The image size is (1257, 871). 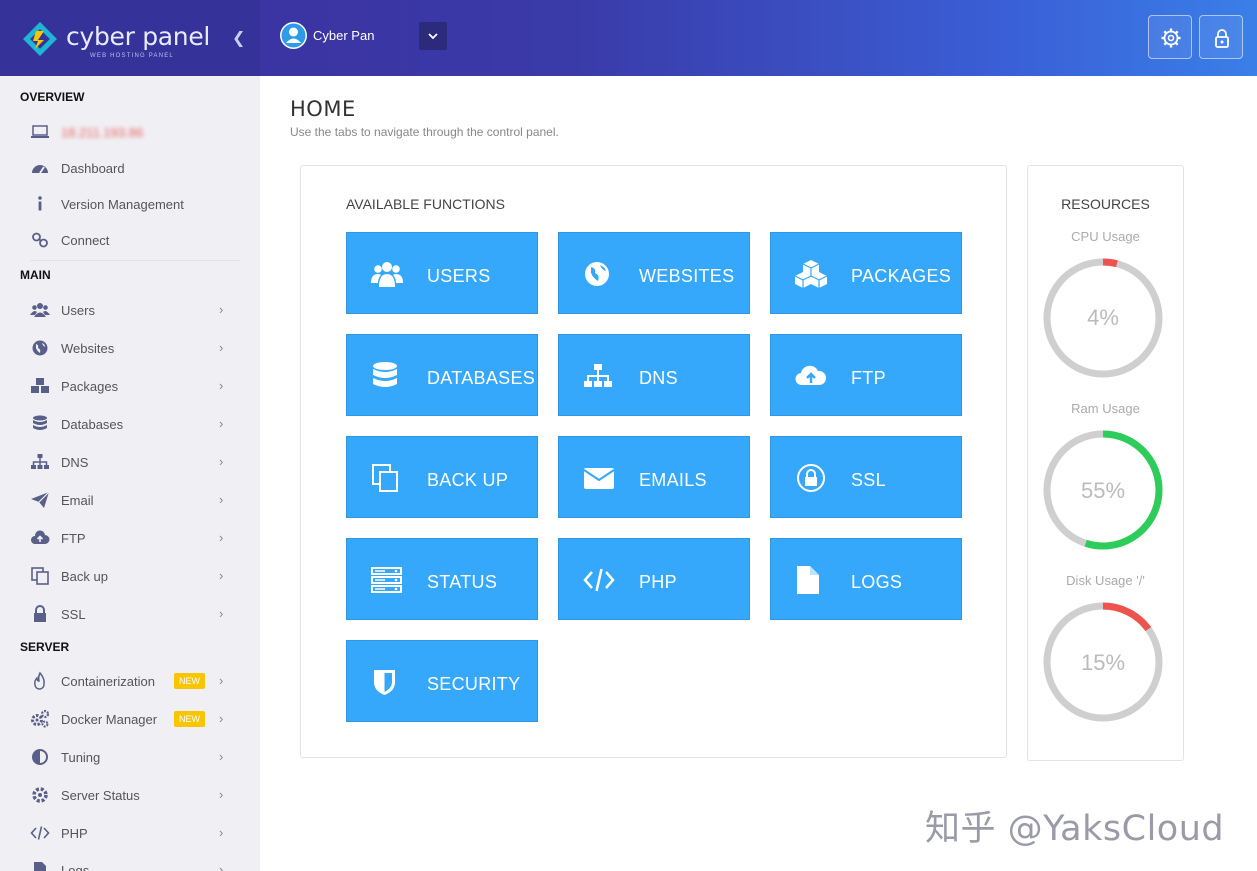 What do you see at coordinates (130, 386) in the screenshot?
I see `sidebar-item-packages: Packages ›` at bounding box center [130, 386].